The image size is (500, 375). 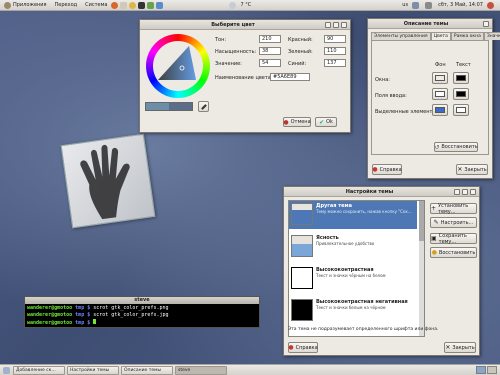 What do you see at coordinates (115, 5) in the screenshot?
I see `firefox-launcher-icon` at bounding box center [115, 5].